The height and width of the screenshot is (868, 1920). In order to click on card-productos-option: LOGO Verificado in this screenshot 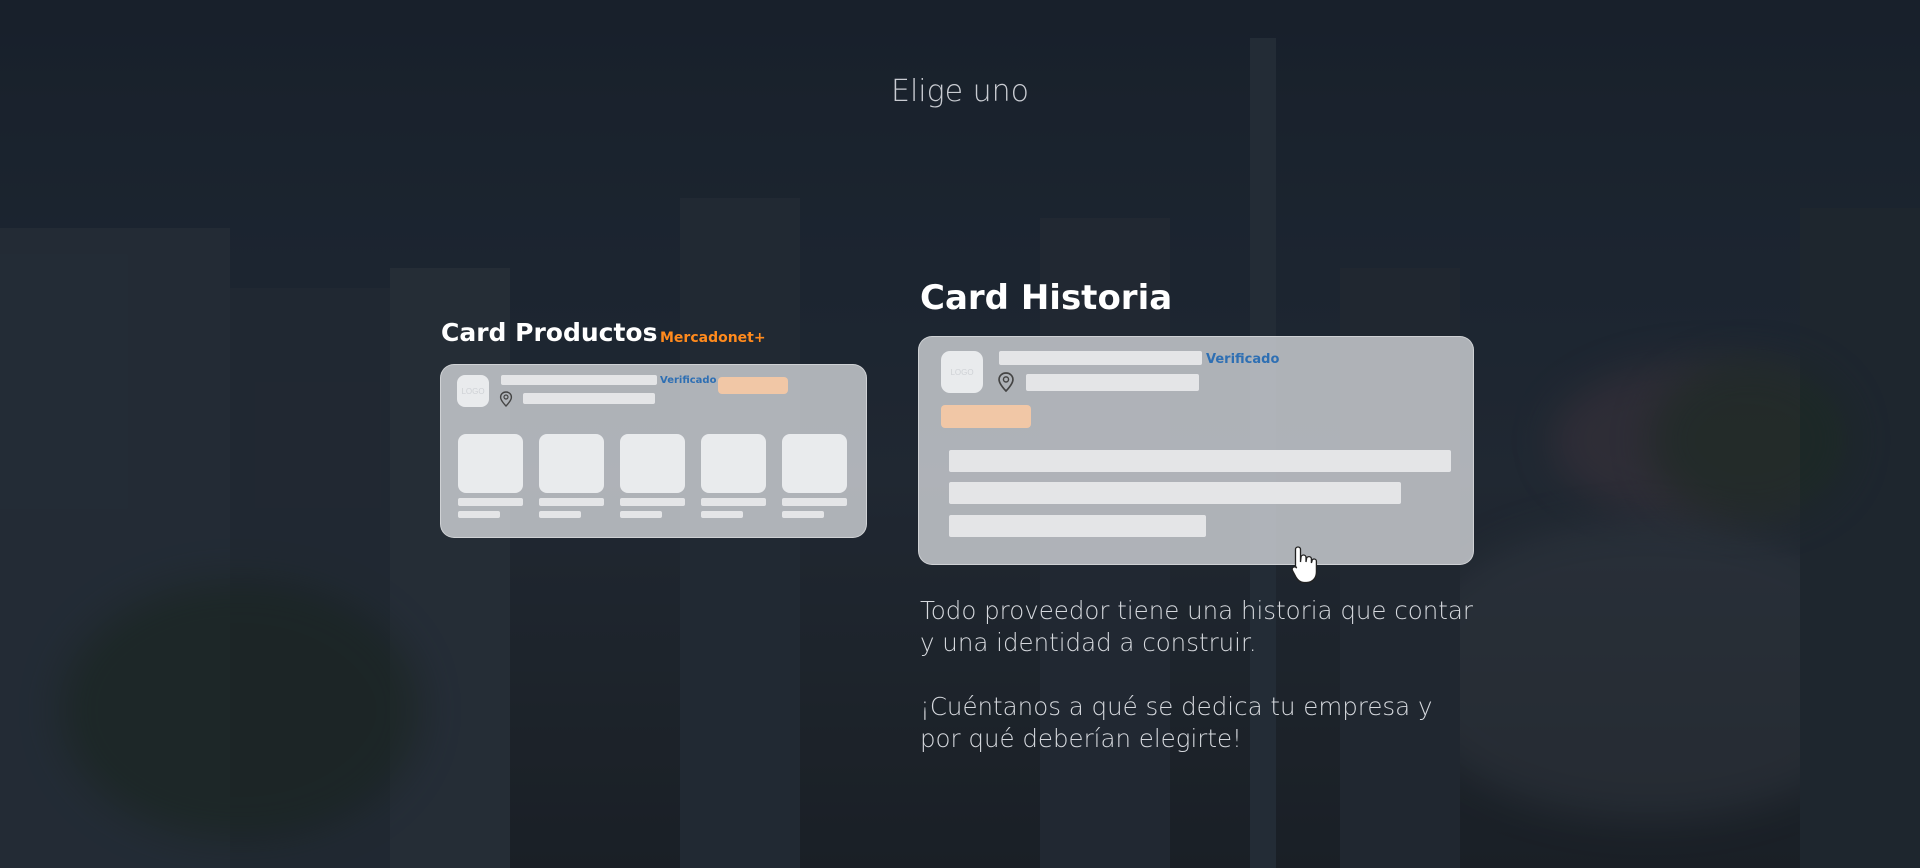, I will do `click(653, 451)`.